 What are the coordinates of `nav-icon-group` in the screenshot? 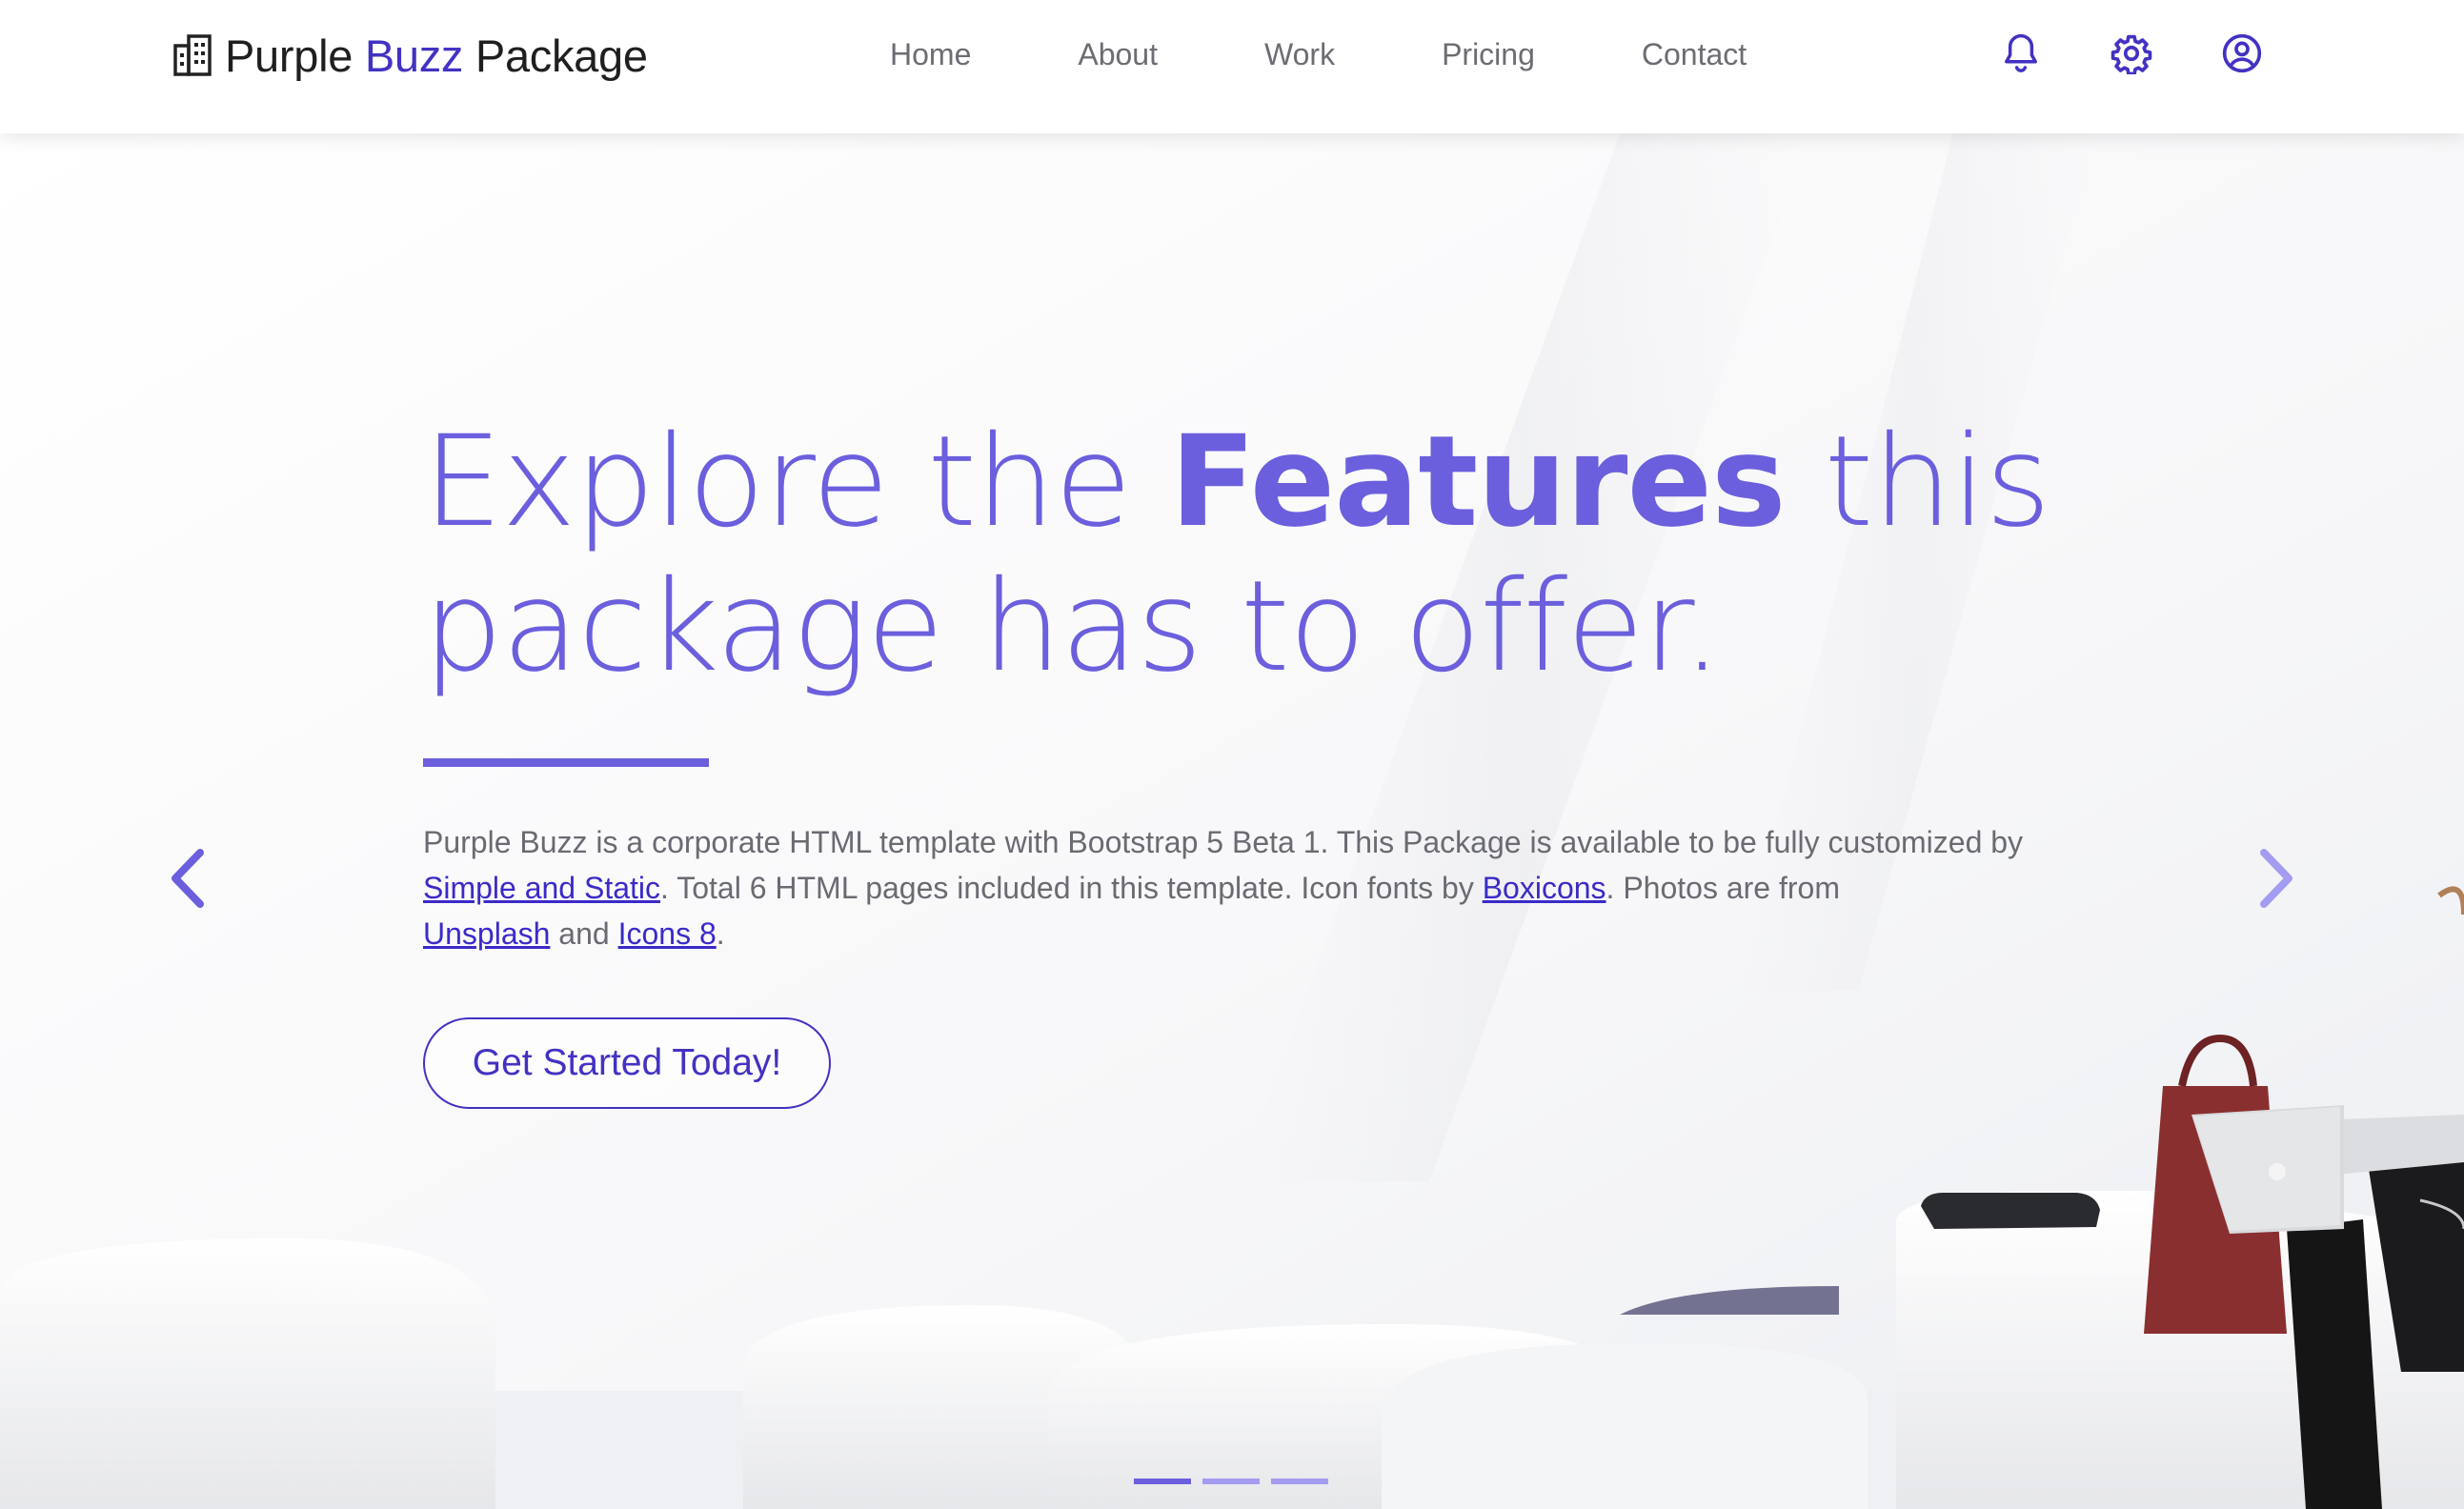 It's located at (2131, 54).